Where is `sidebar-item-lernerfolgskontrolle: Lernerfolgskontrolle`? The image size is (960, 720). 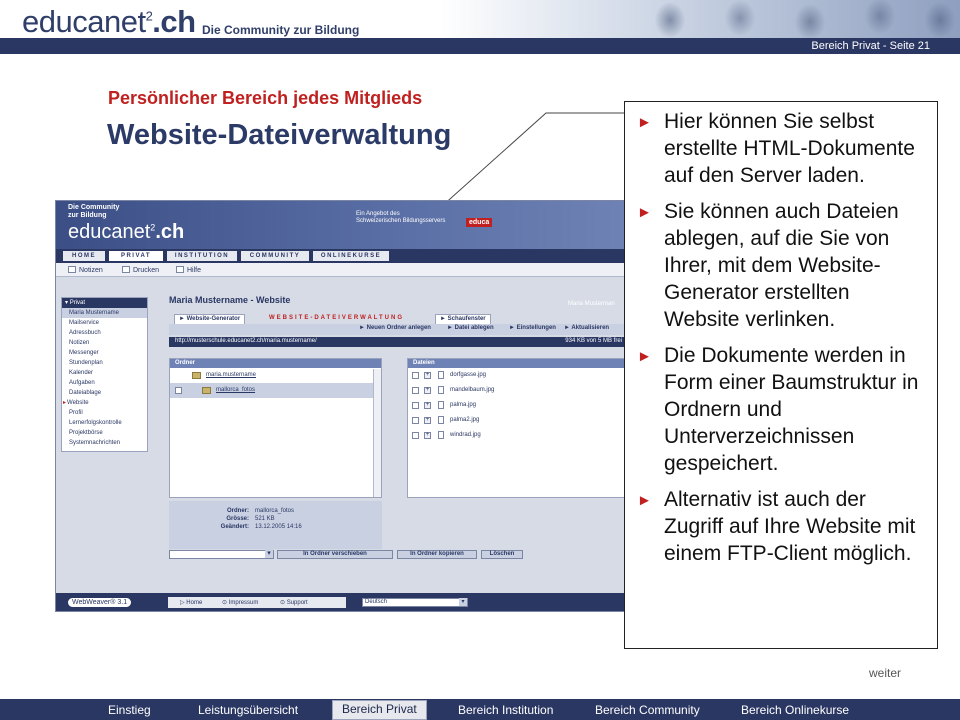 sidebar-item-lernerfolgskontrolle: Lernerfolgskontrolle is located at coordinates (104, 423).